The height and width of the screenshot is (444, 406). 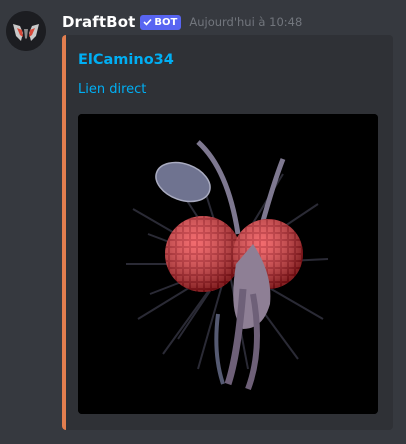 I want to click on checkmark-icon, so click(x=147, y=22).